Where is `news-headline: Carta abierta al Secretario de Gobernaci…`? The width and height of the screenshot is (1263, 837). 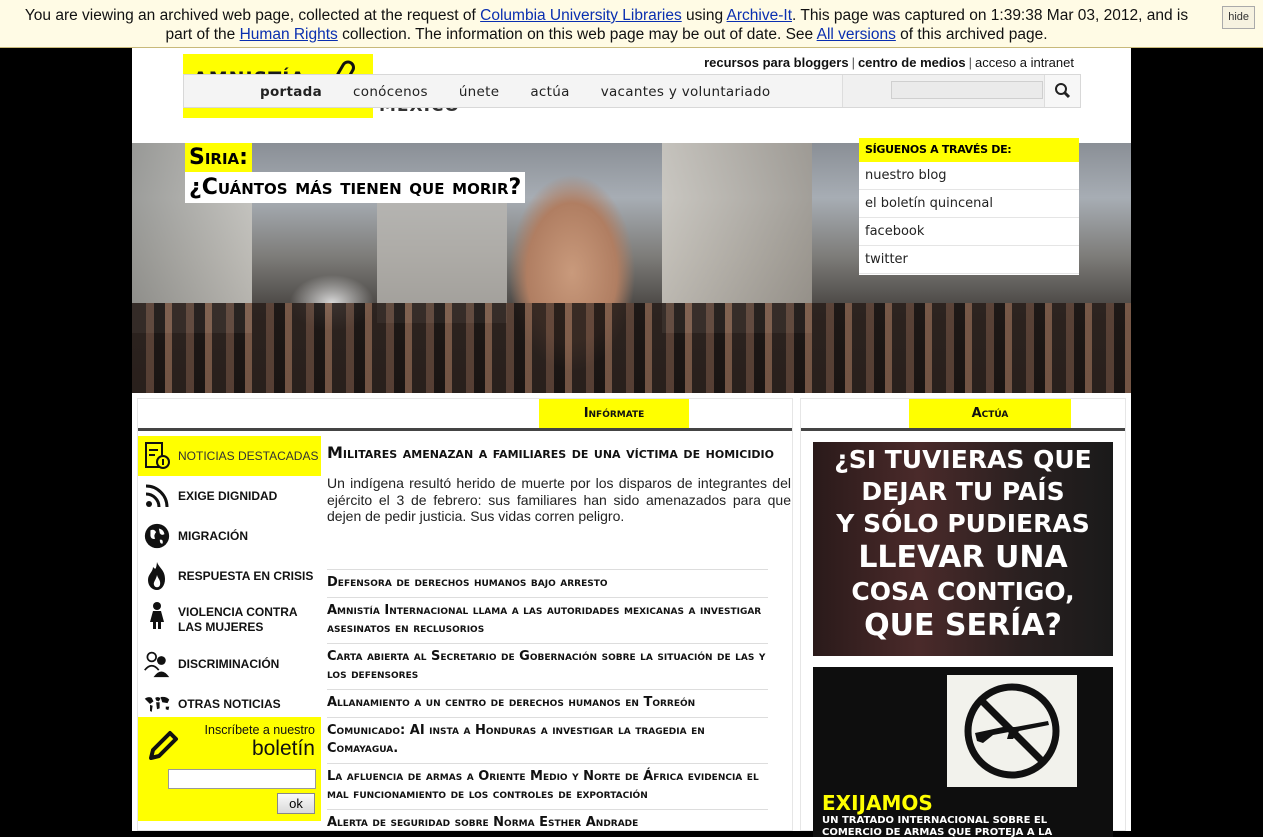 news-headline: Carta abierta al Secretario de Gobernaci… is located at coordinates (547, 666).